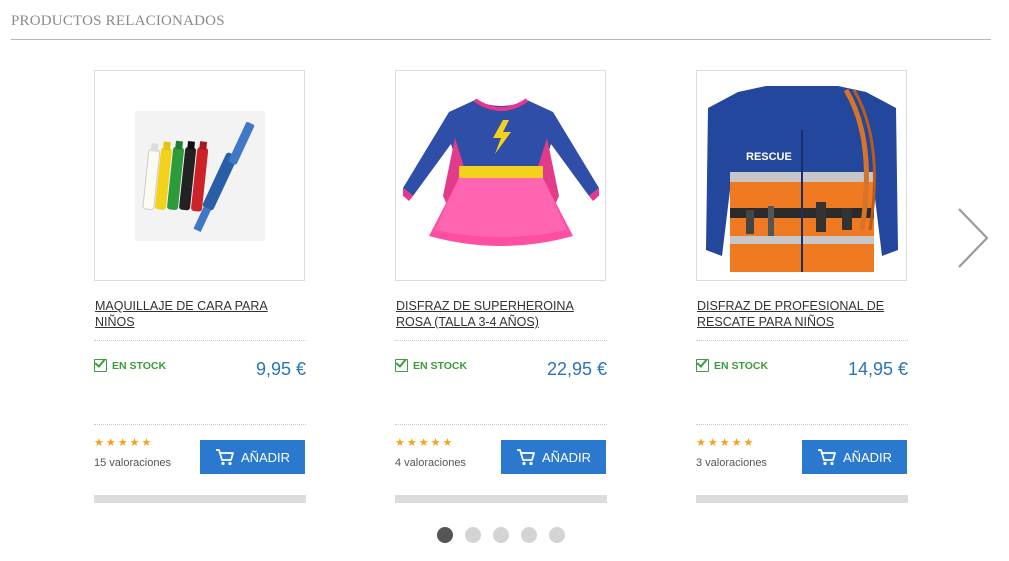  I want to click on ratings-count: 4 valoraciones, so click(430, 463).